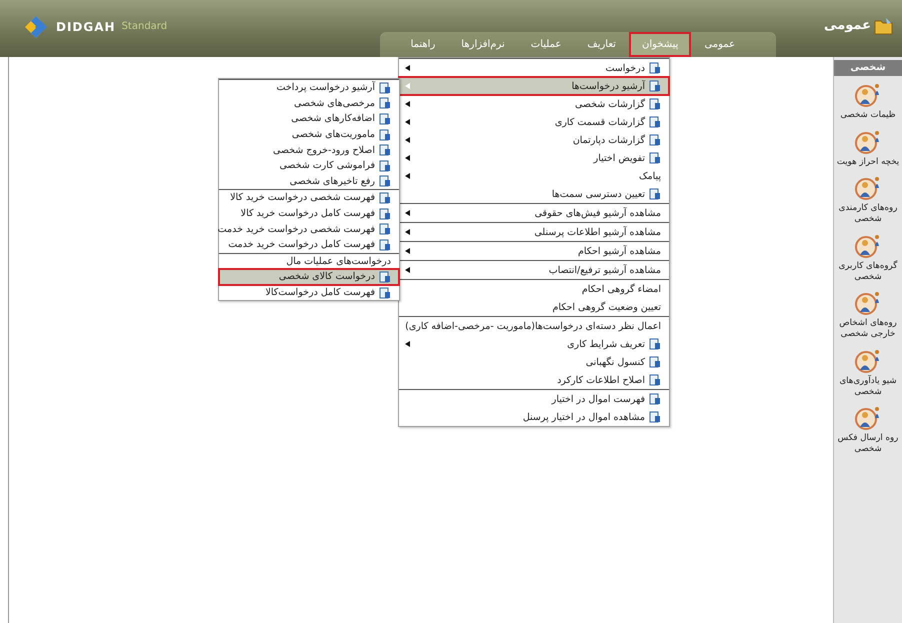 Image resolution: width=902 pixels, height=623 pixels. I want to click on sidebar-item: روه ارسال فکس شخصی, so click(868, 444).